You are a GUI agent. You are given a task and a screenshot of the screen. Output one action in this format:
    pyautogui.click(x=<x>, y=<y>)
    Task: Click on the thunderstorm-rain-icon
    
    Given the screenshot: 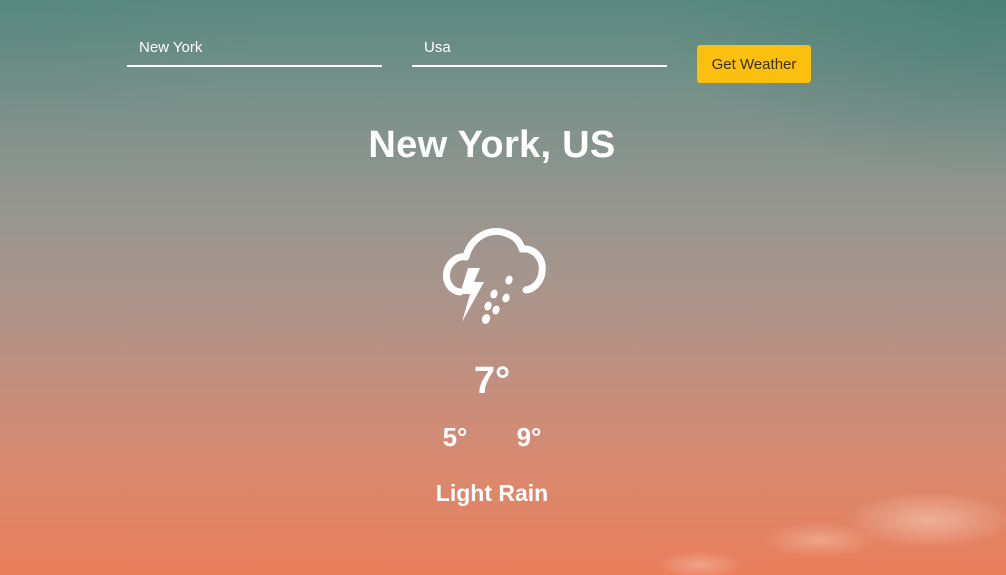 What is the action you would take?
    pyautogui.click(x=494, y=276)
    